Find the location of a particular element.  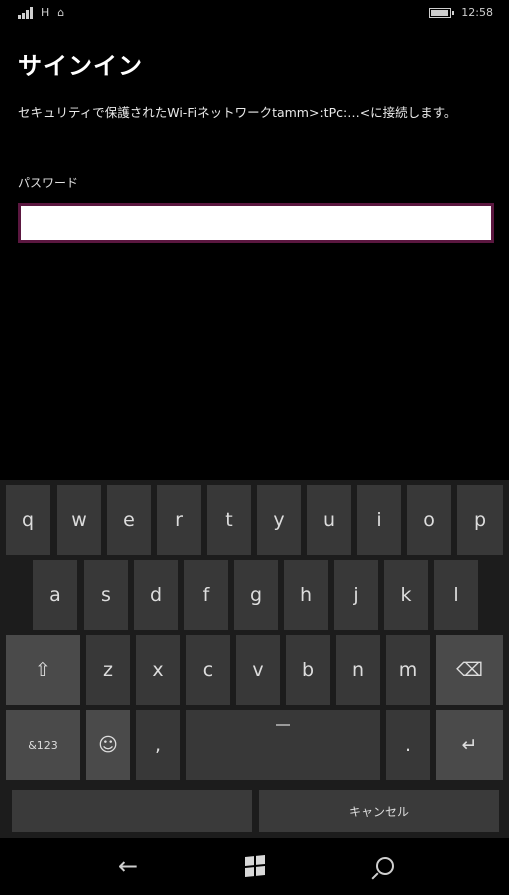

enter-key: ↵ is located at coordinates (469, 745).